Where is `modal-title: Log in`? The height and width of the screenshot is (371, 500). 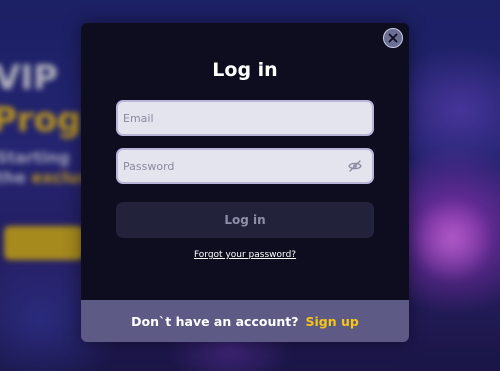 modal-title: Log in is located at coordinates (245, 70).